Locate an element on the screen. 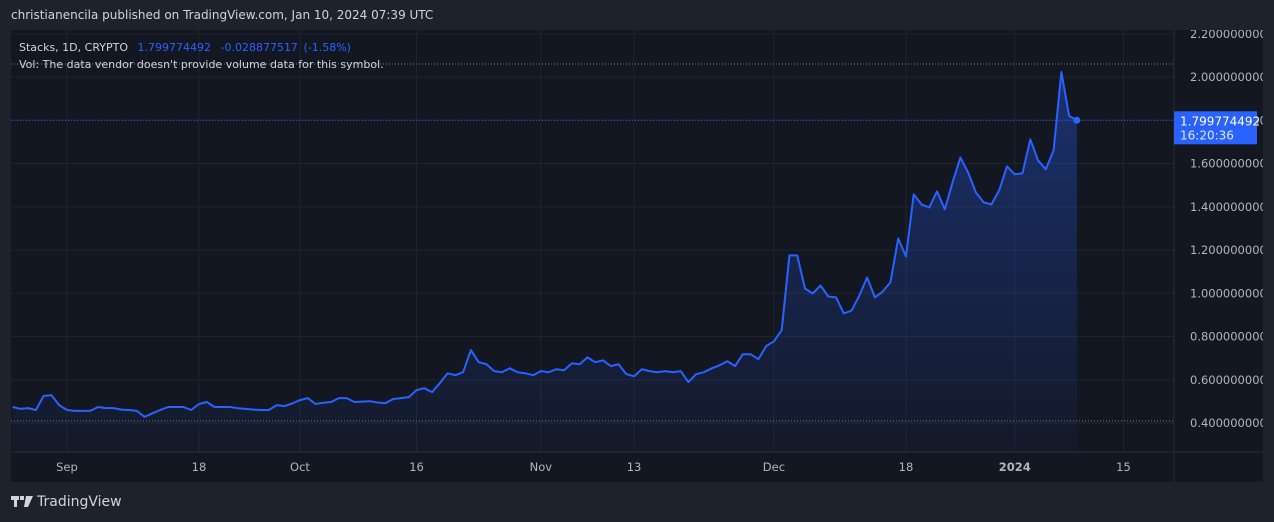 This screenshot has height=522, width=1274. x-tick-label: 16 is located at coordinates (416, 467).